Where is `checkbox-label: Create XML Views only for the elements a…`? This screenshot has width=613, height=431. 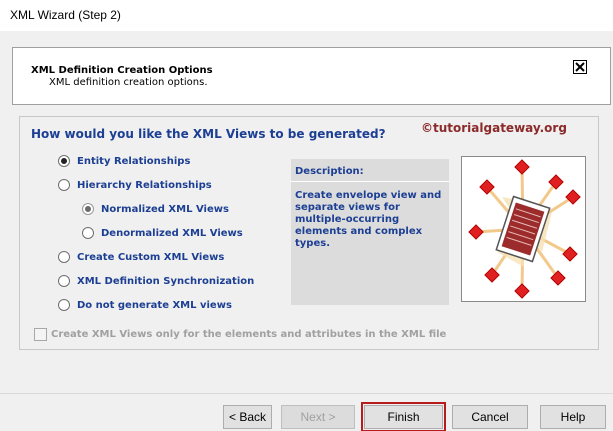
checkbox-label: Create XML Views only for the elements a… is located at coordinates (249, 334).